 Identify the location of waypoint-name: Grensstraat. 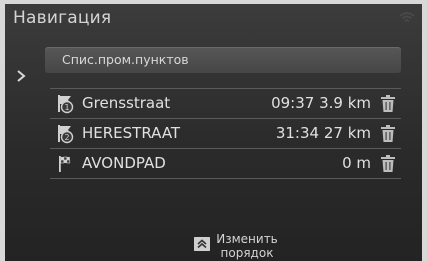
(126, 103).